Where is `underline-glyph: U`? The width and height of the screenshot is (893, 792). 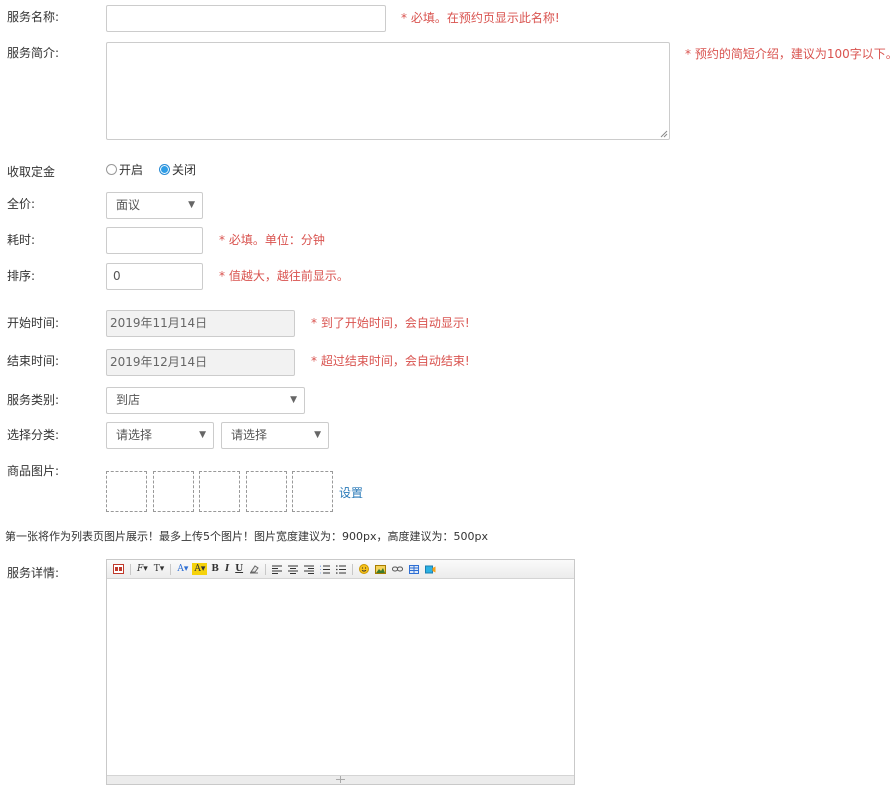
underline-glyph: U is located at coordinates (239, 569).